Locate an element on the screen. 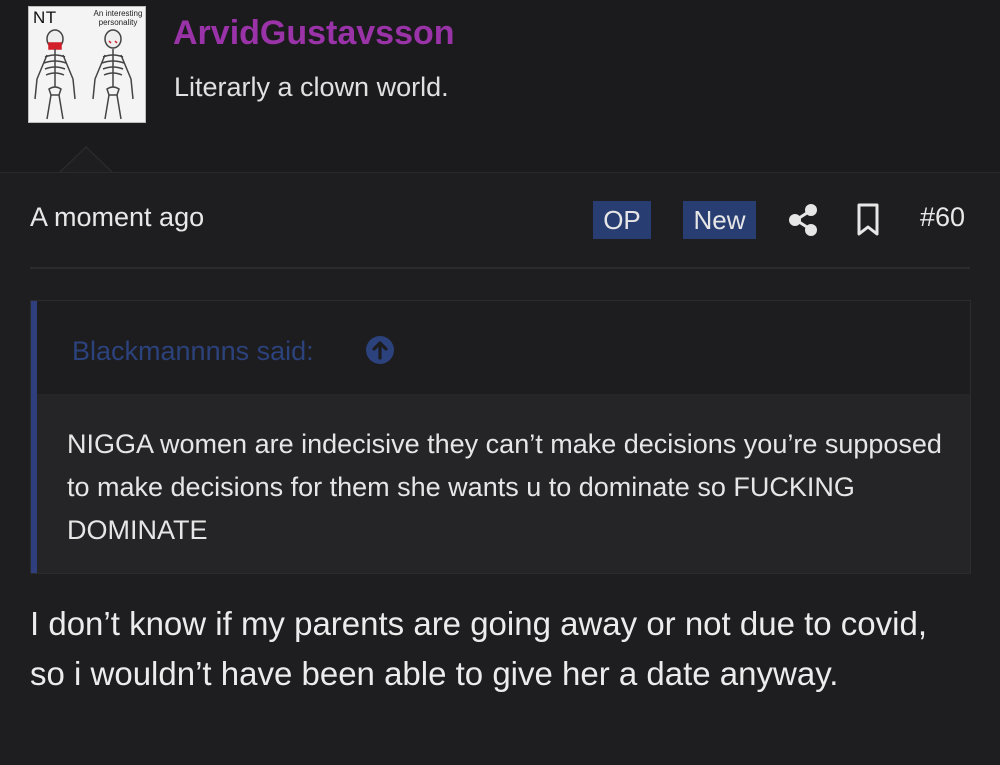  post-number-link: #60 is located at coordinates (942, 217).